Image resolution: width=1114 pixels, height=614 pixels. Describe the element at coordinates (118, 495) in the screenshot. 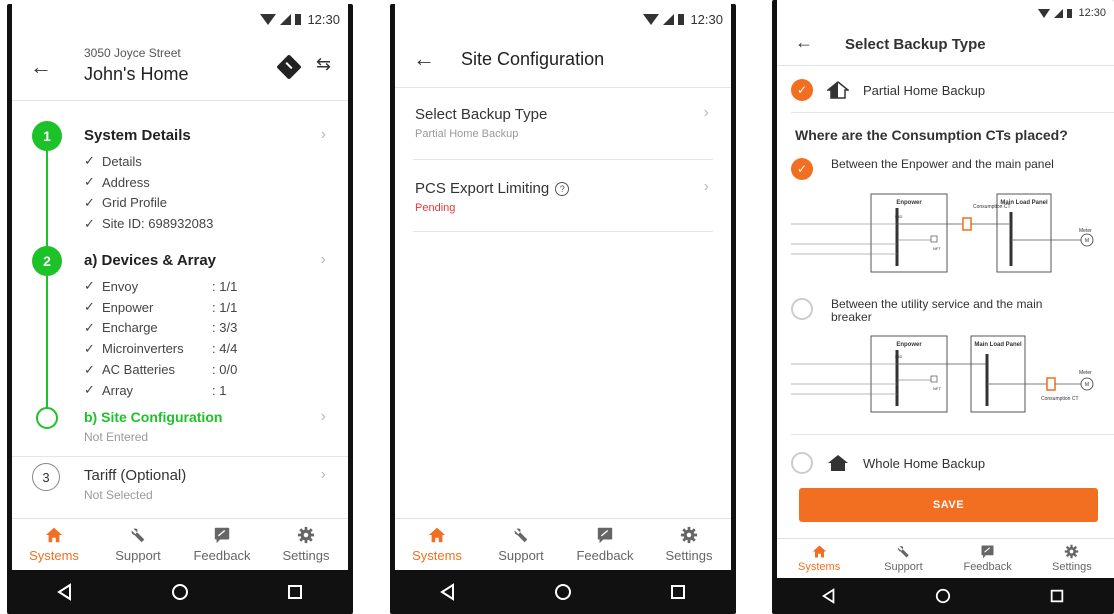

I see `step-status: Not Selected` at that location.